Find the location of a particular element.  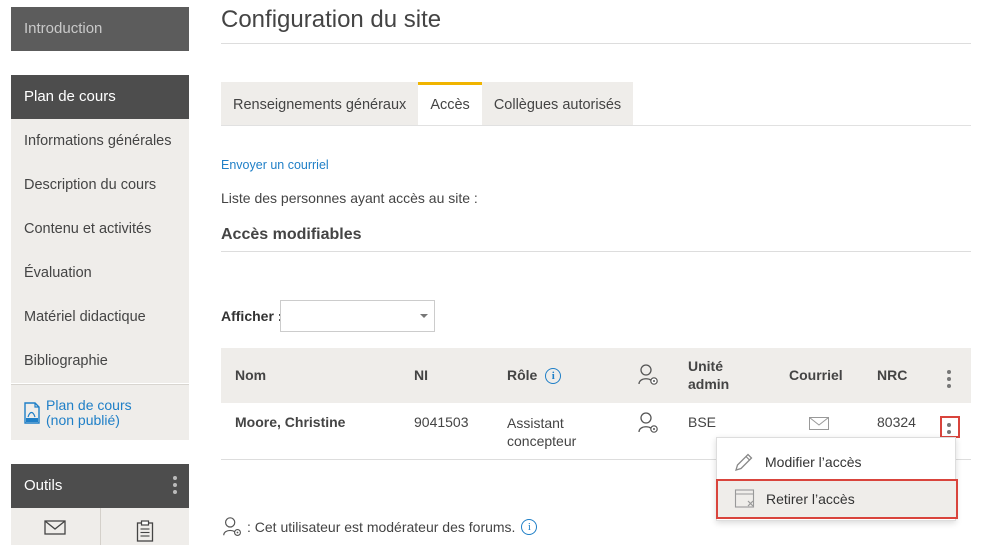

pdf-icon is located at coordinates (32, 412).